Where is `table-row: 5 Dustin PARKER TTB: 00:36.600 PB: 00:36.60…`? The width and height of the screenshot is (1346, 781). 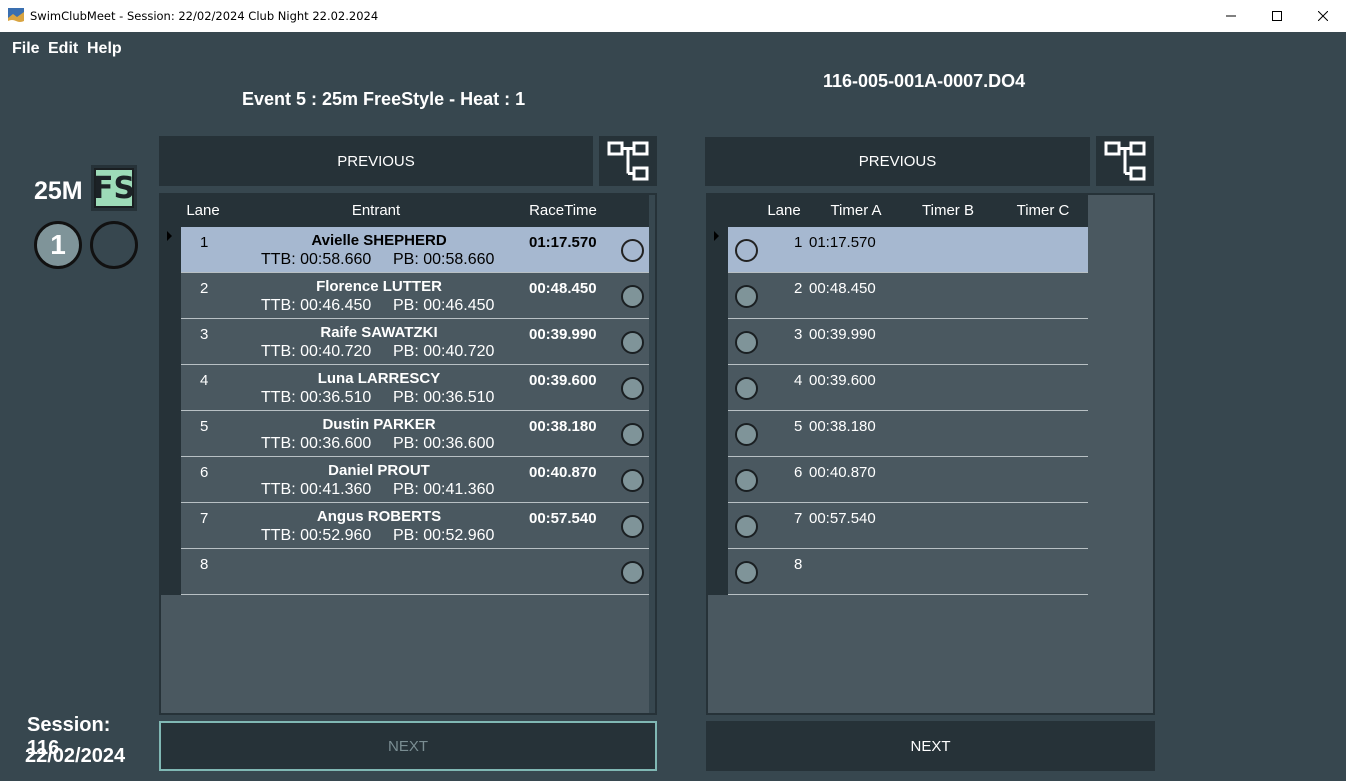
table-row: 5 Dustin PARKER TTB: 00:36.600 PB: 00:36.60… is located at coordinates (405, 434).